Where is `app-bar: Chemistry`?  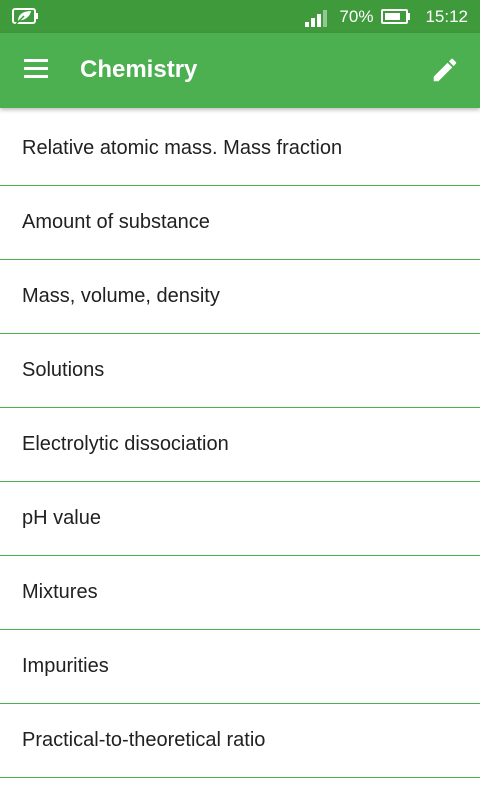 app-bar: Chemistry is located at coordinates (240, 70).